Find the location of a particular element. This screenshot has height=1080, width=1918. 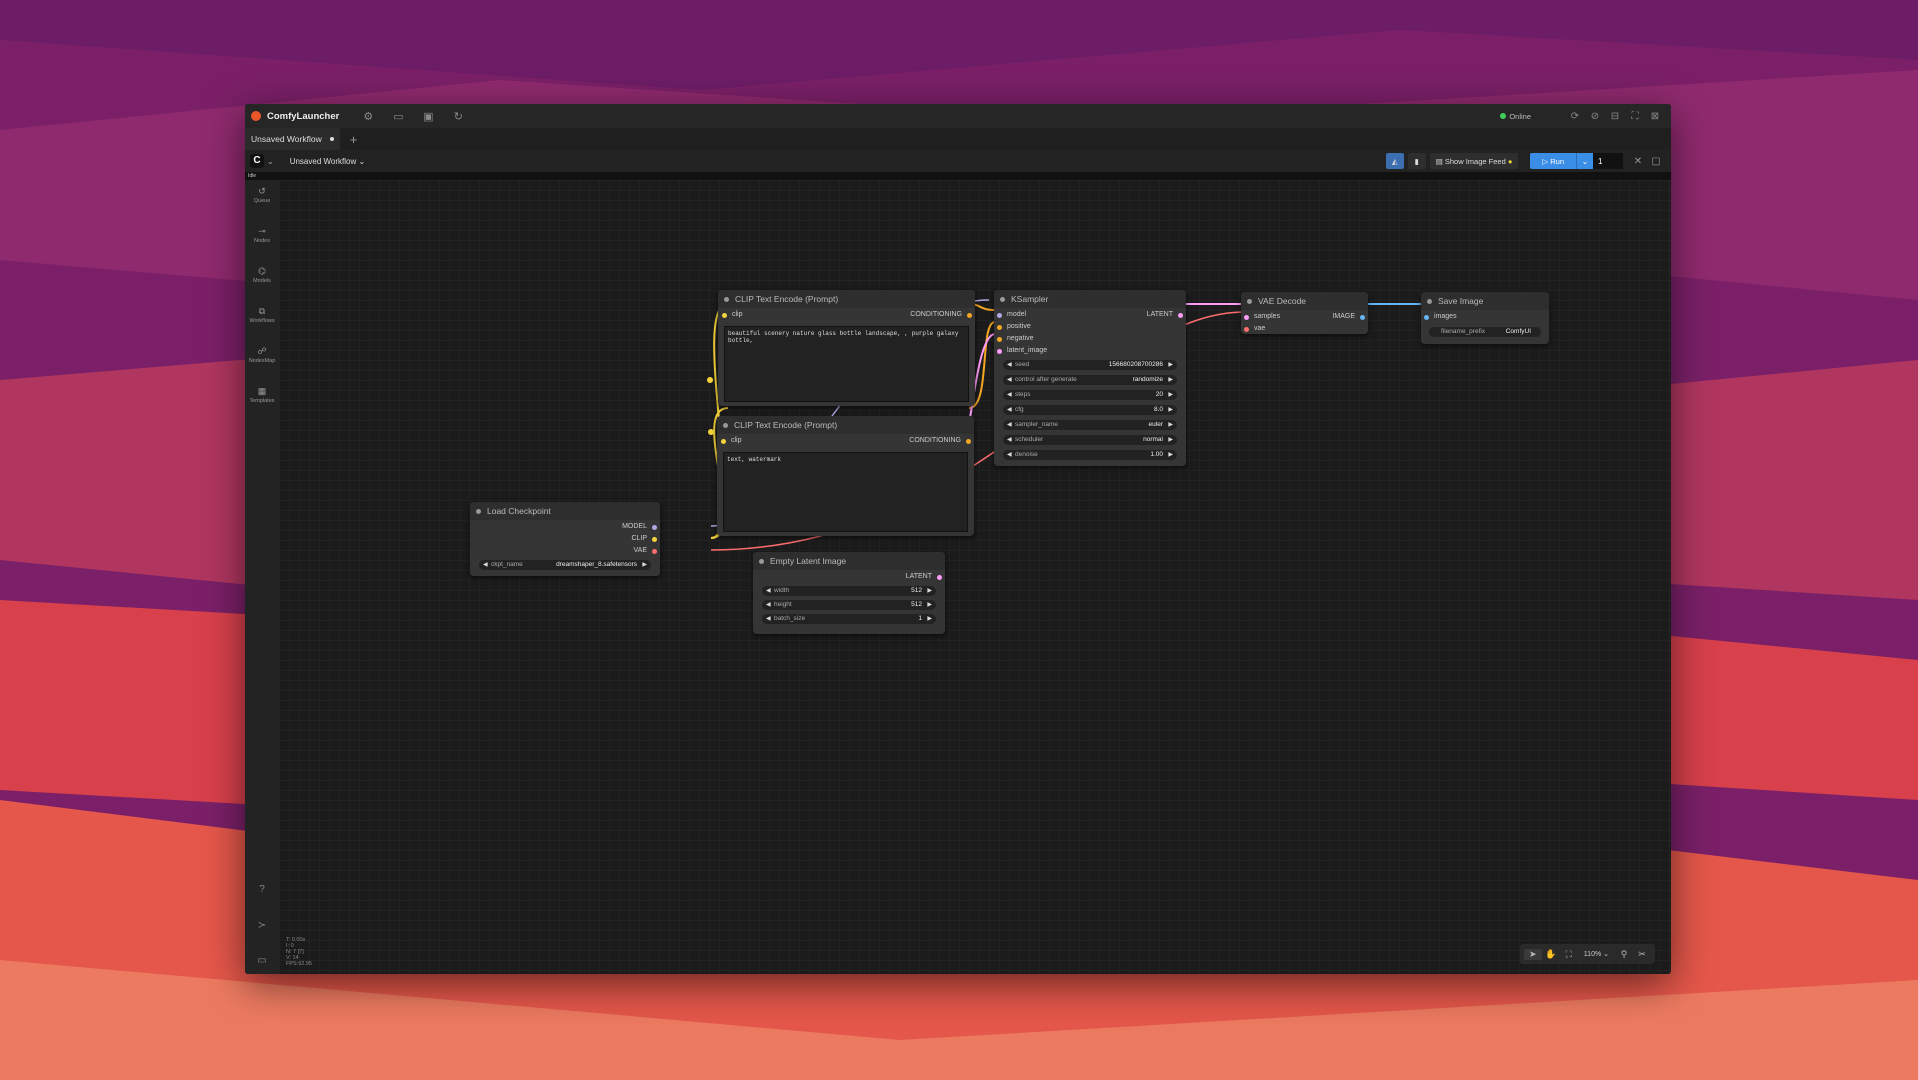

block-icon: ⊘ is located at coordinates (1595, 116).